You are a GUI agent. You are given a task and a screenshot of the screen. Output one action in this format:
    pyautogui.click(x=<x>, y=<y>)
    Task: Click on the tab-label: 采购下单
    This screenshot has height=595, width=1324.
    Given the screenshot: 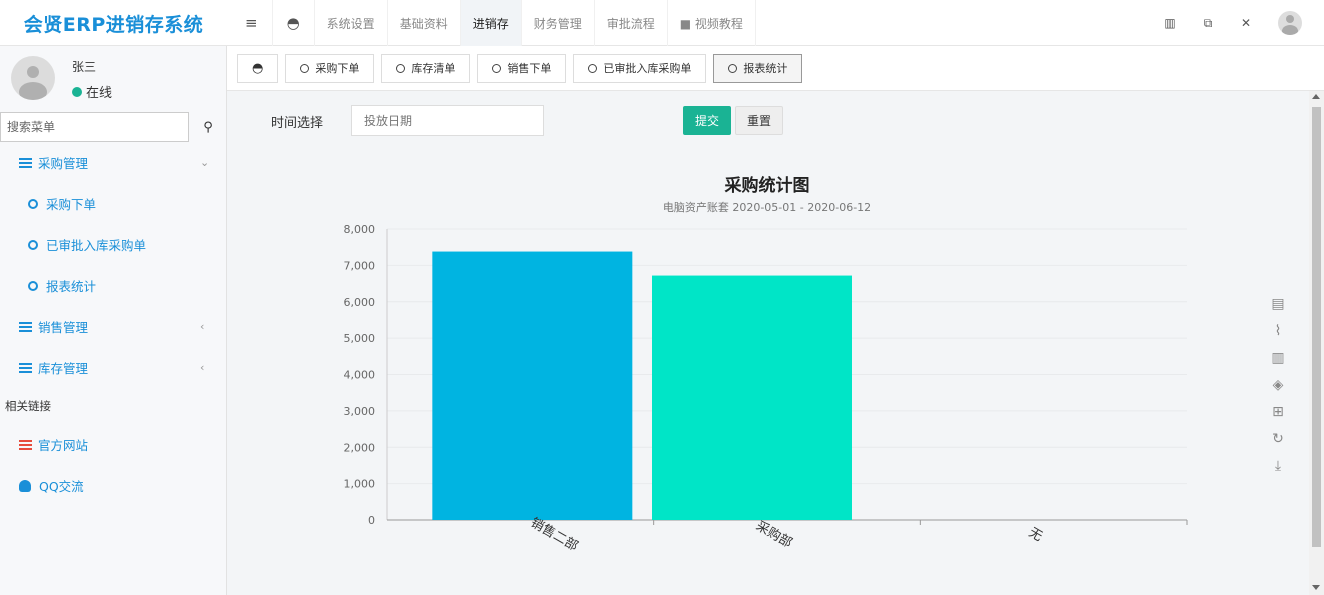 What is the action you would take?
    pyautogui.click(x=337, y=68)
    